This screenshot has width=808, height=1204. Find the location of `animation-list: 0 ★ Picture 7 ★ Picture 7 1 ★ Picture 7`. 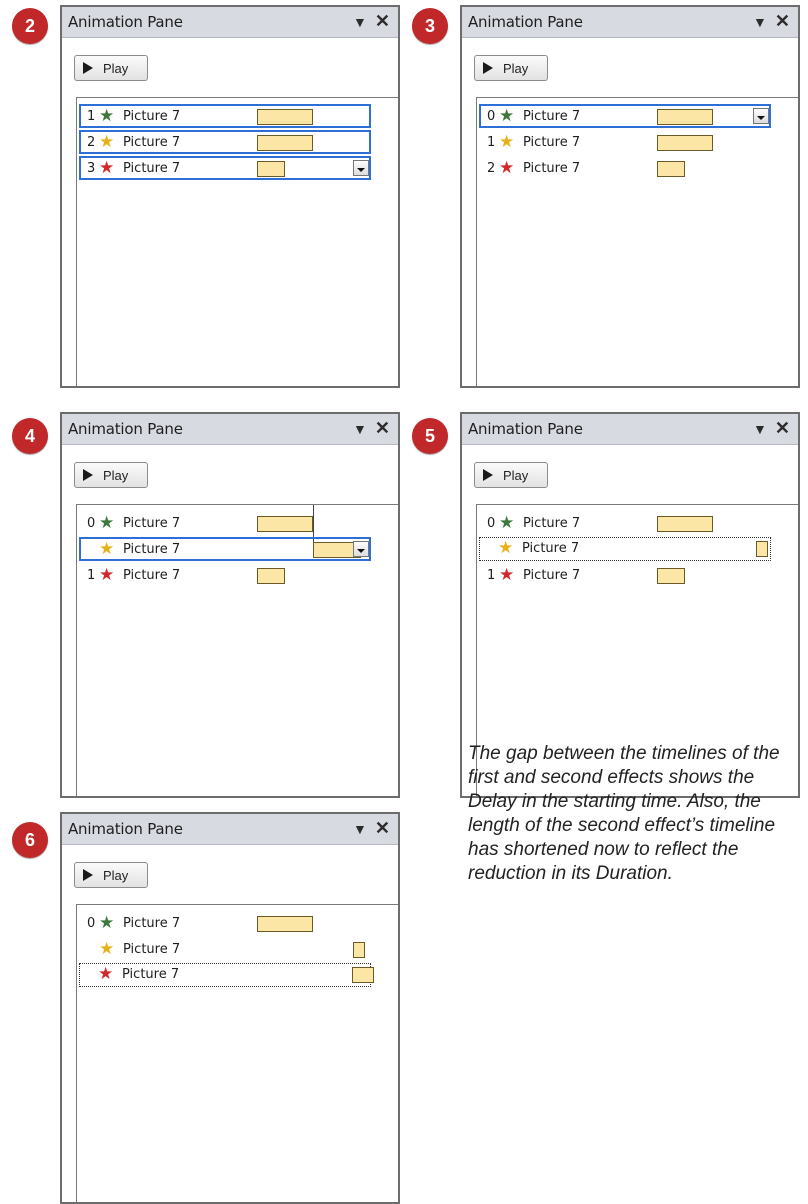

animation-list: 0 ★ Picture 7 ★ Picture 7 1 ★ Picture 7 is located at coordinates (237, 650).